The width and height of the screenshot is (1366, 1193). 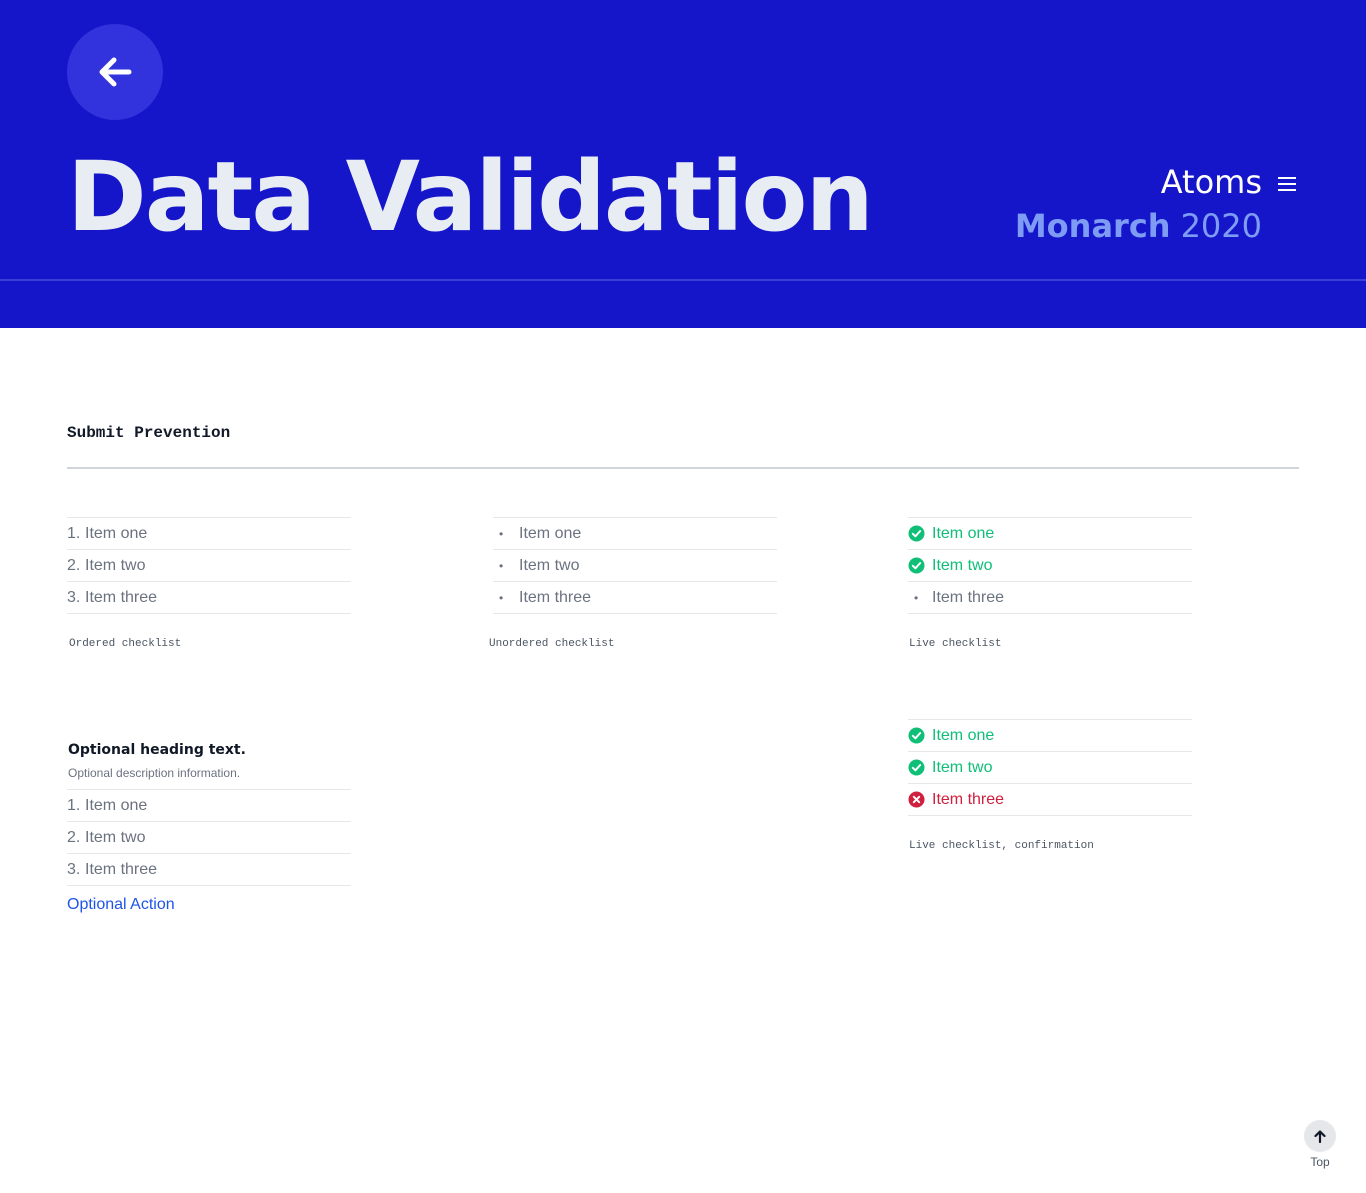 What do you see at coordinates (157, 750) in the screenshot?
I see `optional-heading: Optional heading text.` at bounding box center [157, 750].